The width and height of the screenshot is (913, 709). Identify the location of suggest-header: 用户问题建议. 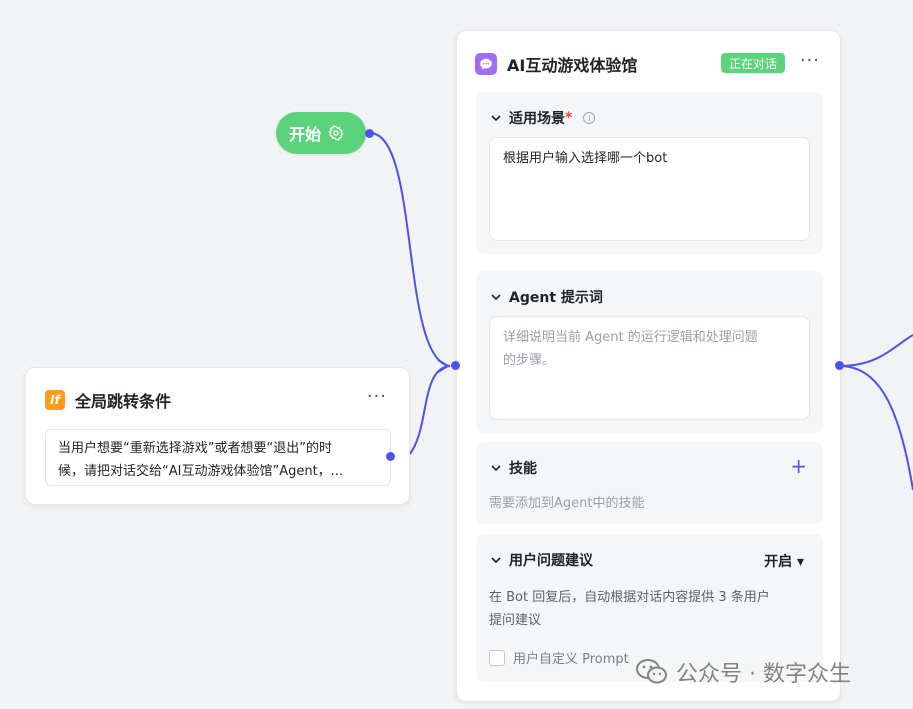
(541, 560).